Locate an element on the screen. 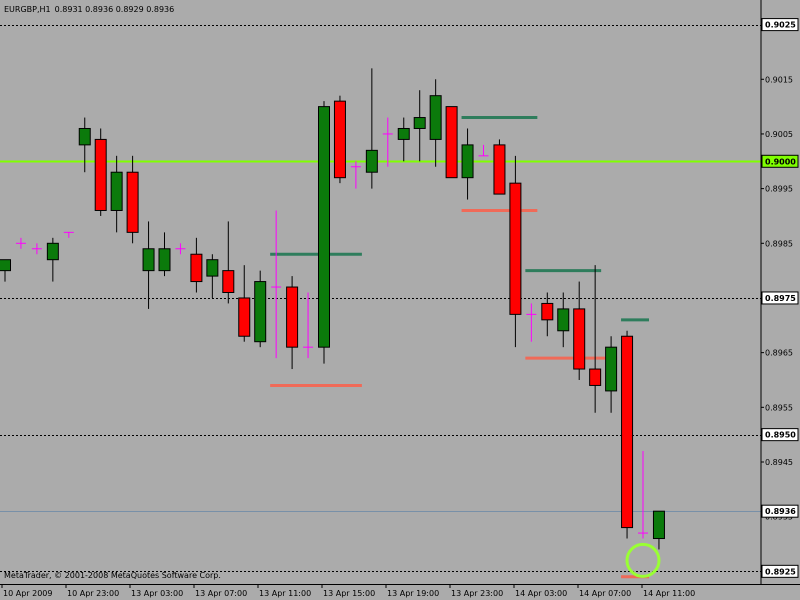  bid-label: 0.9000 is located at coordinates (780, 161).